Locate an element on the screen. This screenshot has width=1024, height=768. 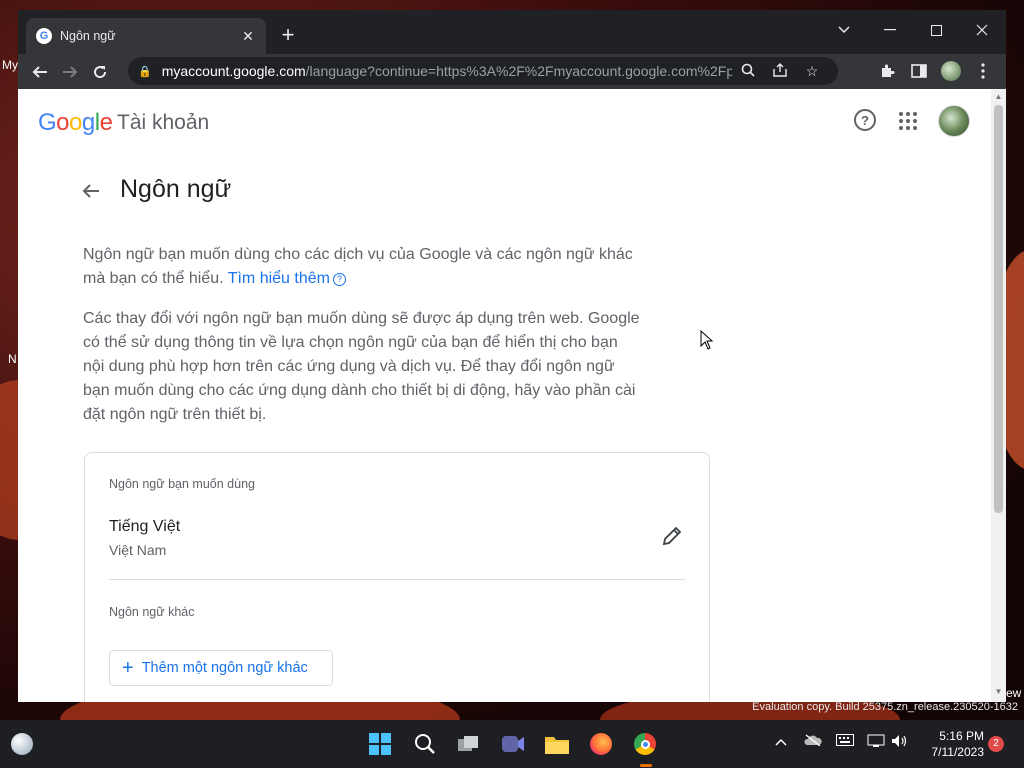
add-language-label: Thêm một ngôn ngữ khác is located at coordinates (224, 668).